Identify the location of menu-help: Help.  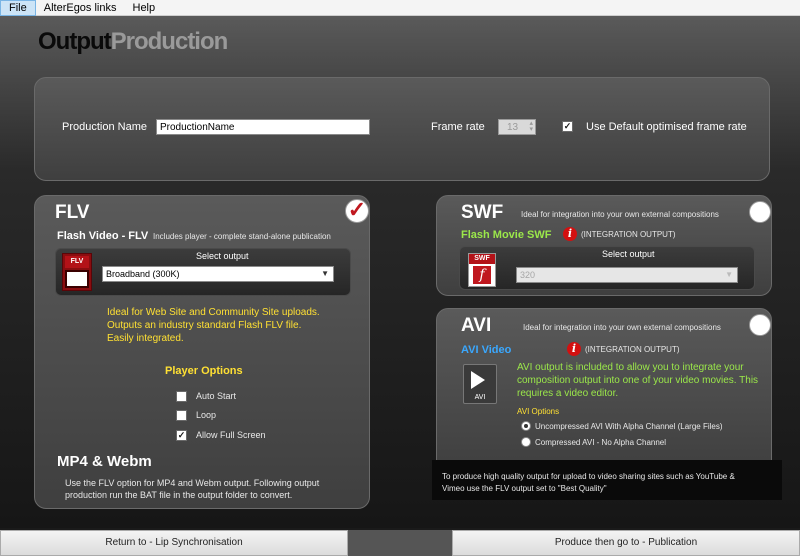
(144, 8).